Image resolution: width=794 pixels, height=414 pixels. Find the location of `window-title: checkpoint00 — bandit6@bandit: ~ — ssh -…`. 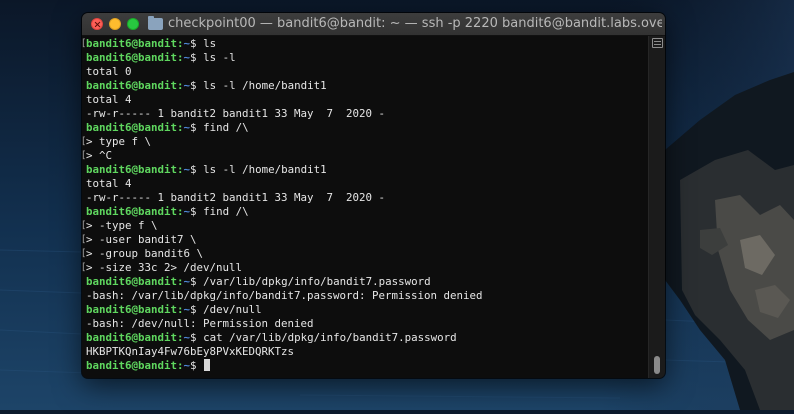

window-title: checkpoint00 — bandit6@bandit: ~ — ssh -… is located at coordinates (415, 23).